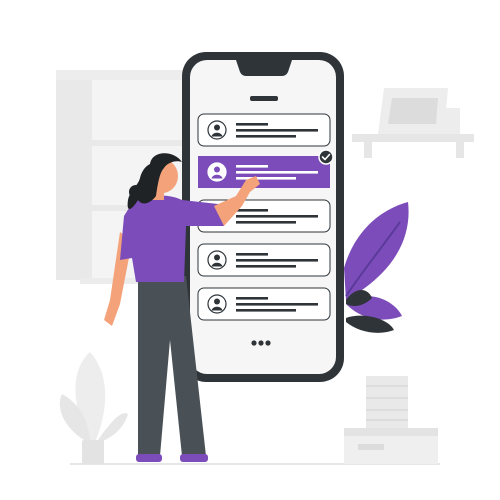  I want to click on phone-notch, so click(264, 68).